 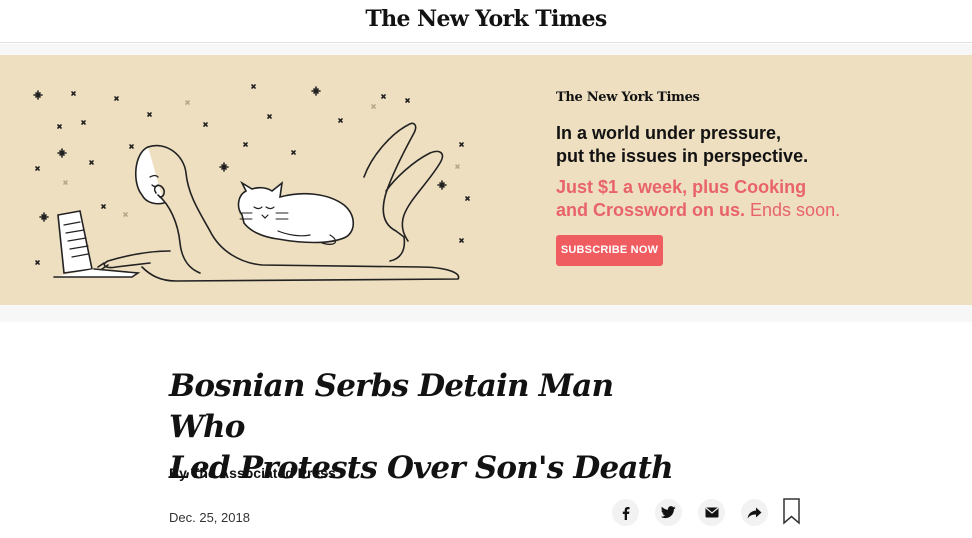 I want to click on subscribe-now-button: SUBSCRIBE NOW, so click(x=609, y=250).